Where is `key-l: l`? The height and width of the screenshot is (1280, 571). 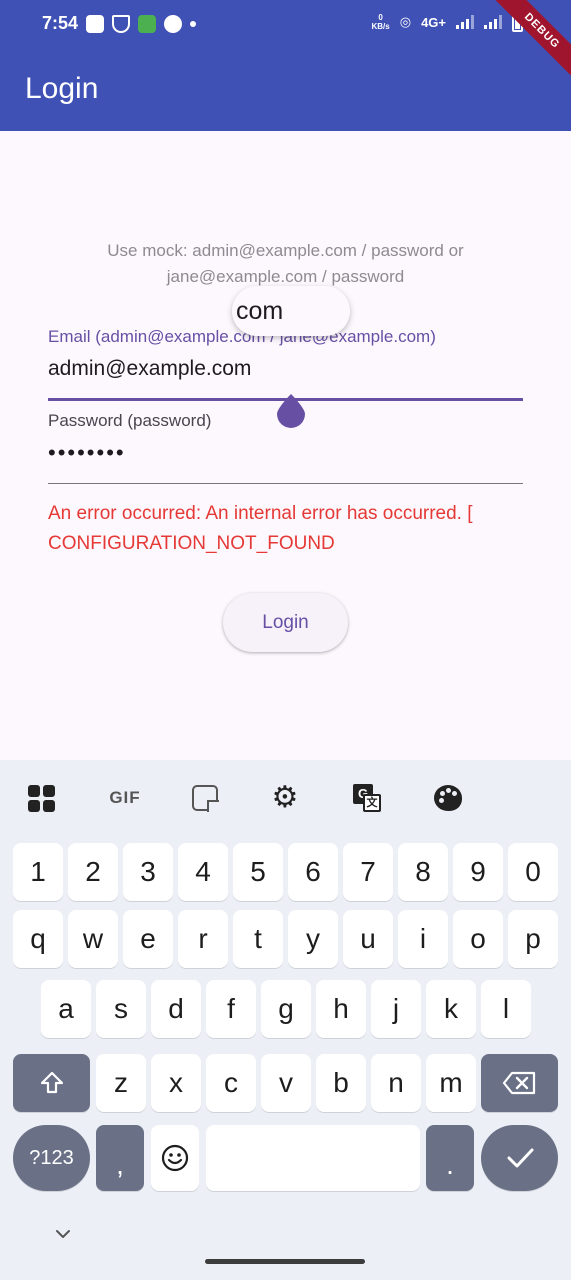 key-l: l is located at coordinates (506, 1009).